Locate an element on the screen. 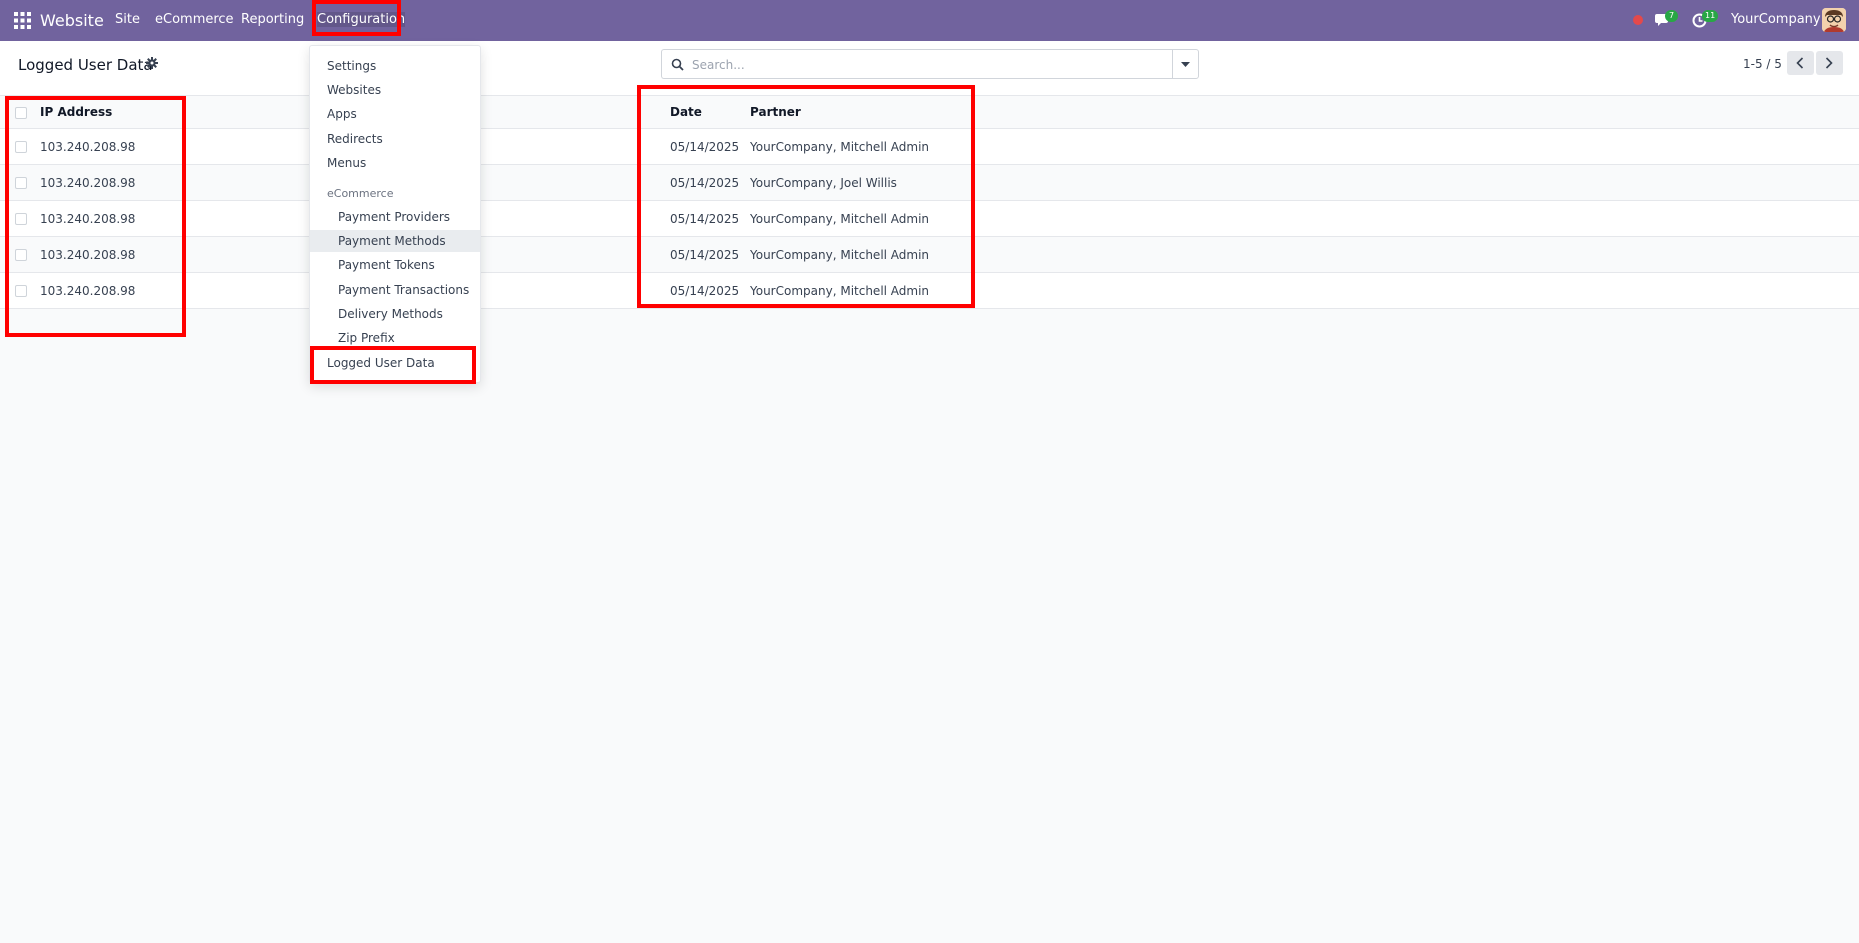 This screenshot has width=1859, height=943. control-panel: Logged User Data 1-5 / 5 is located at coordinates (929, 68).